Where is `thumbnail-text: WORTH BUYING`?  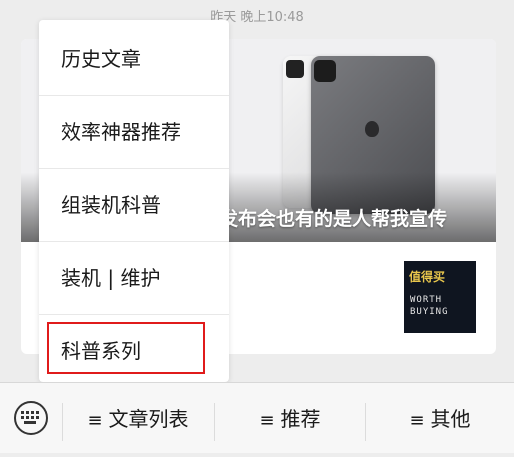 thumbnail-text: WORTH BUYING is located at coordinates (429, 306).